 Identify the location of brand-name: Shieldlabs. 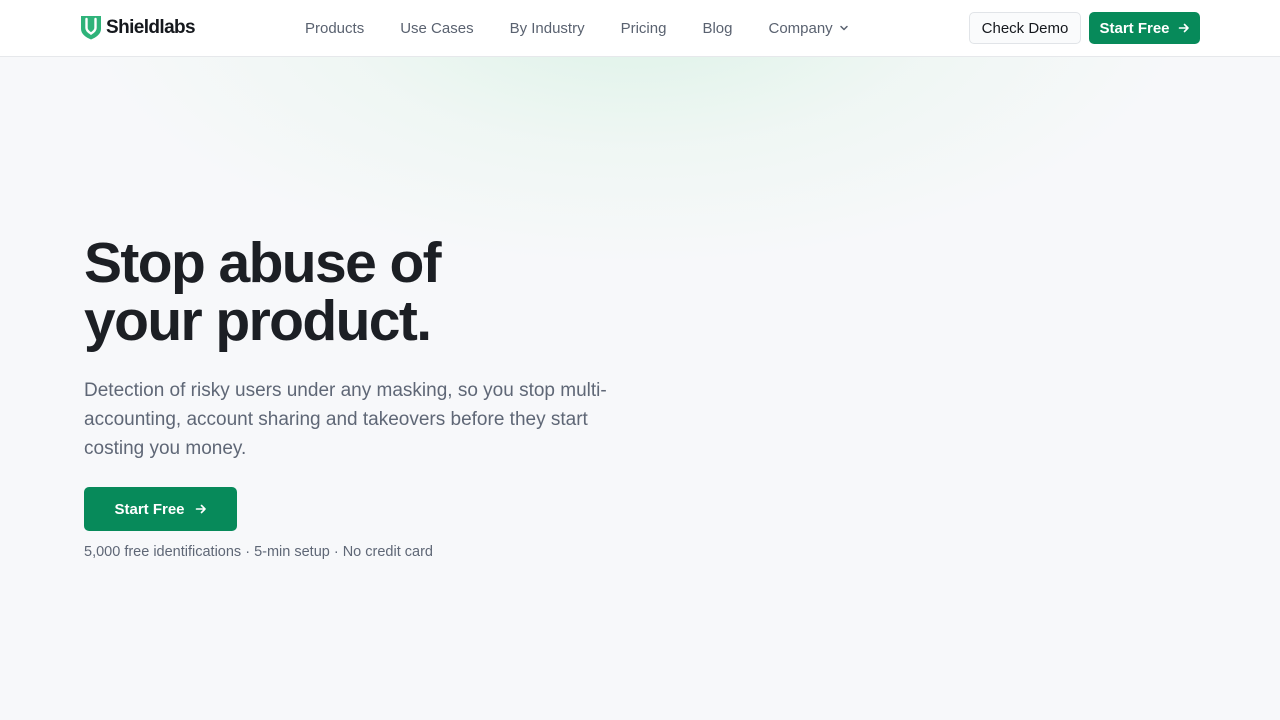
(151, 27).